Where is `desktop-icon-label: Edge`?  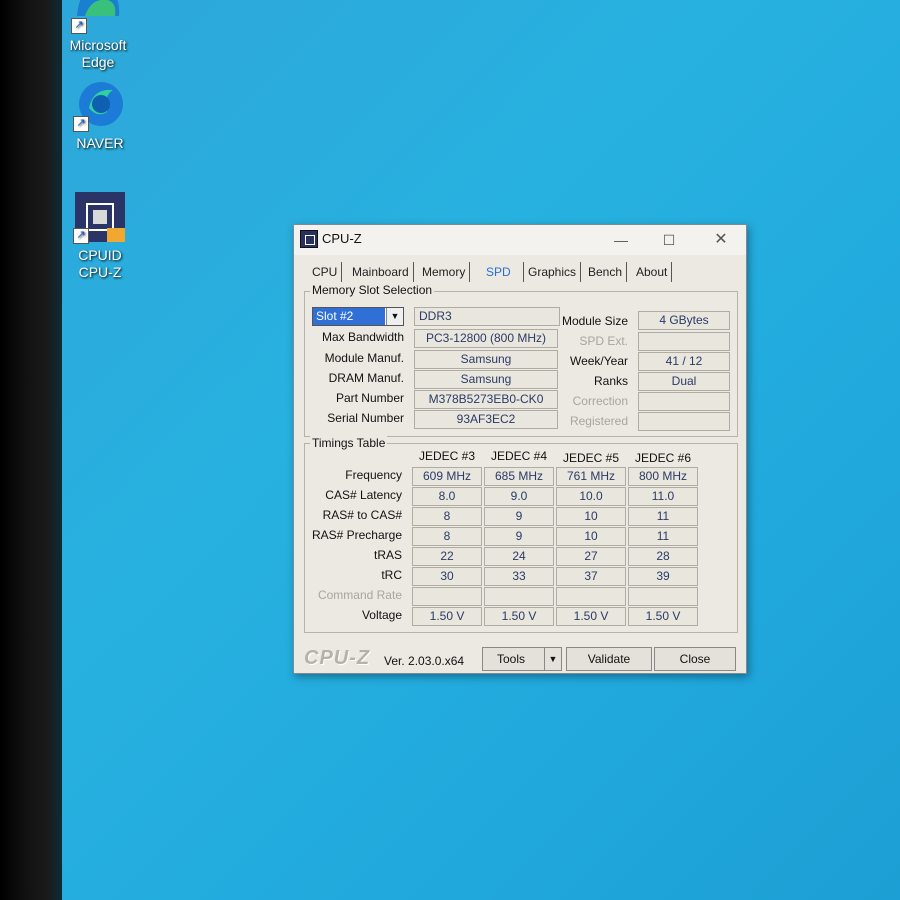
desktop-icon-label: Edge is located at coordinates (98, 62).